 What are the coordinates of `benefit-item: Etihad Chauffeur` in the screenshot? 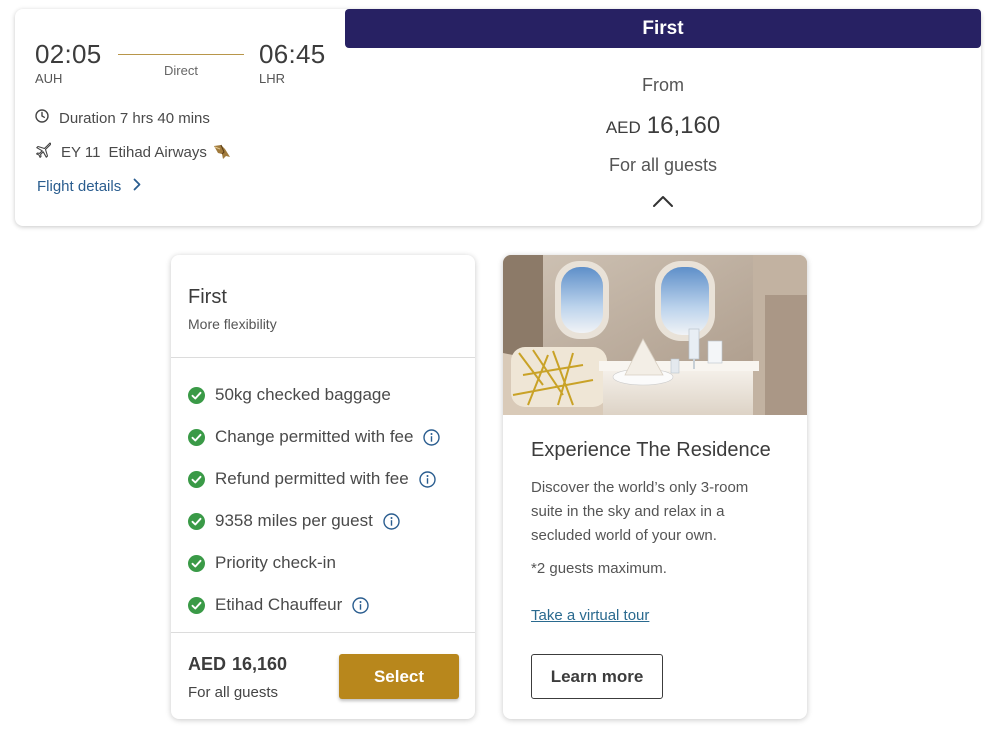 It's located at (314, 605).